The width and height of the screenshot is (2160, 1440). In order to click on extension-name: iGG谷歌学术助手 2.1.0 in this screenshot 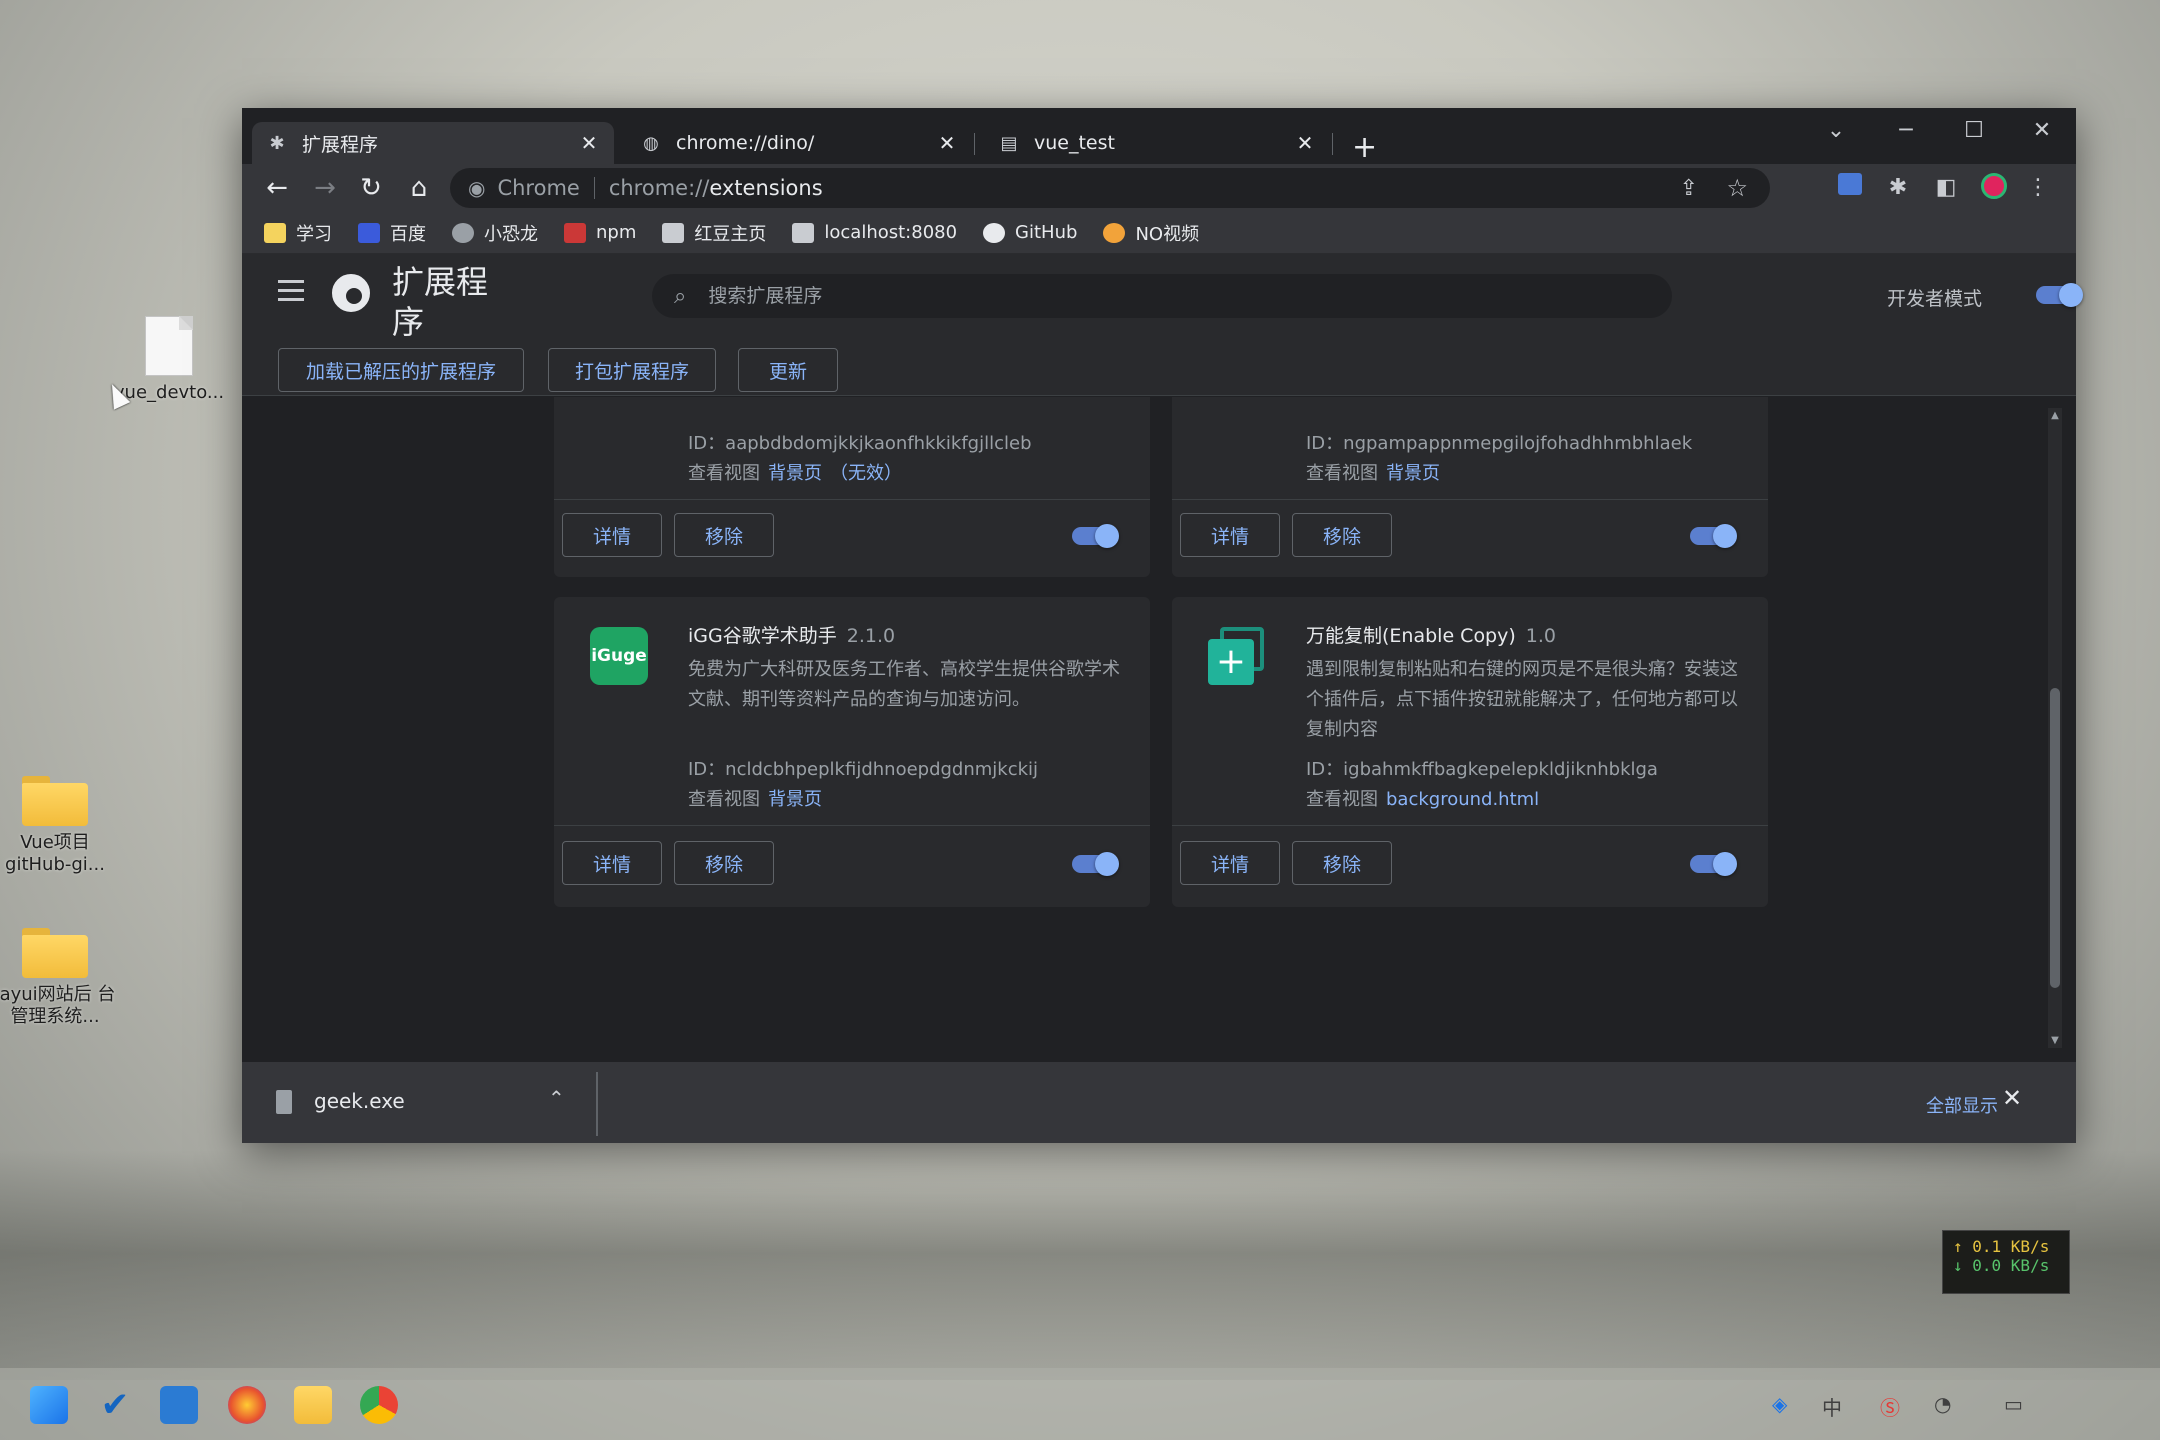, I will do `click(792, 636)`.